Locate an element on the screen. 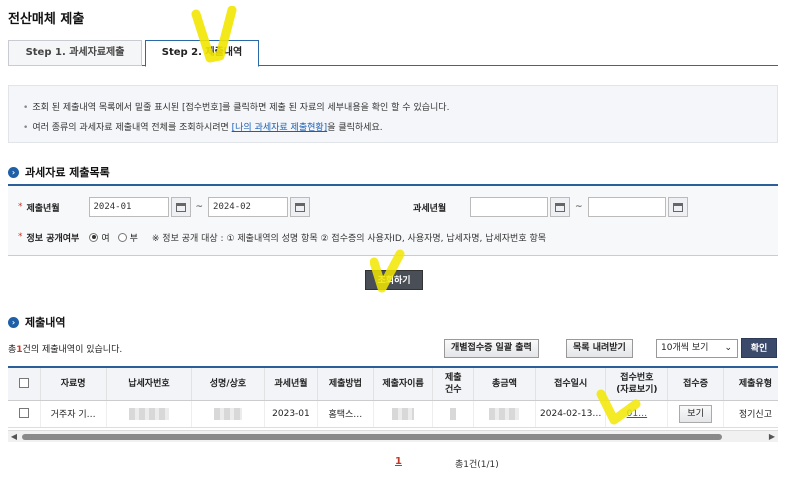 Image resolution: width=800 pixels, height=482 pixels. page-link-current: 1 is located at coordinates (398, 461).